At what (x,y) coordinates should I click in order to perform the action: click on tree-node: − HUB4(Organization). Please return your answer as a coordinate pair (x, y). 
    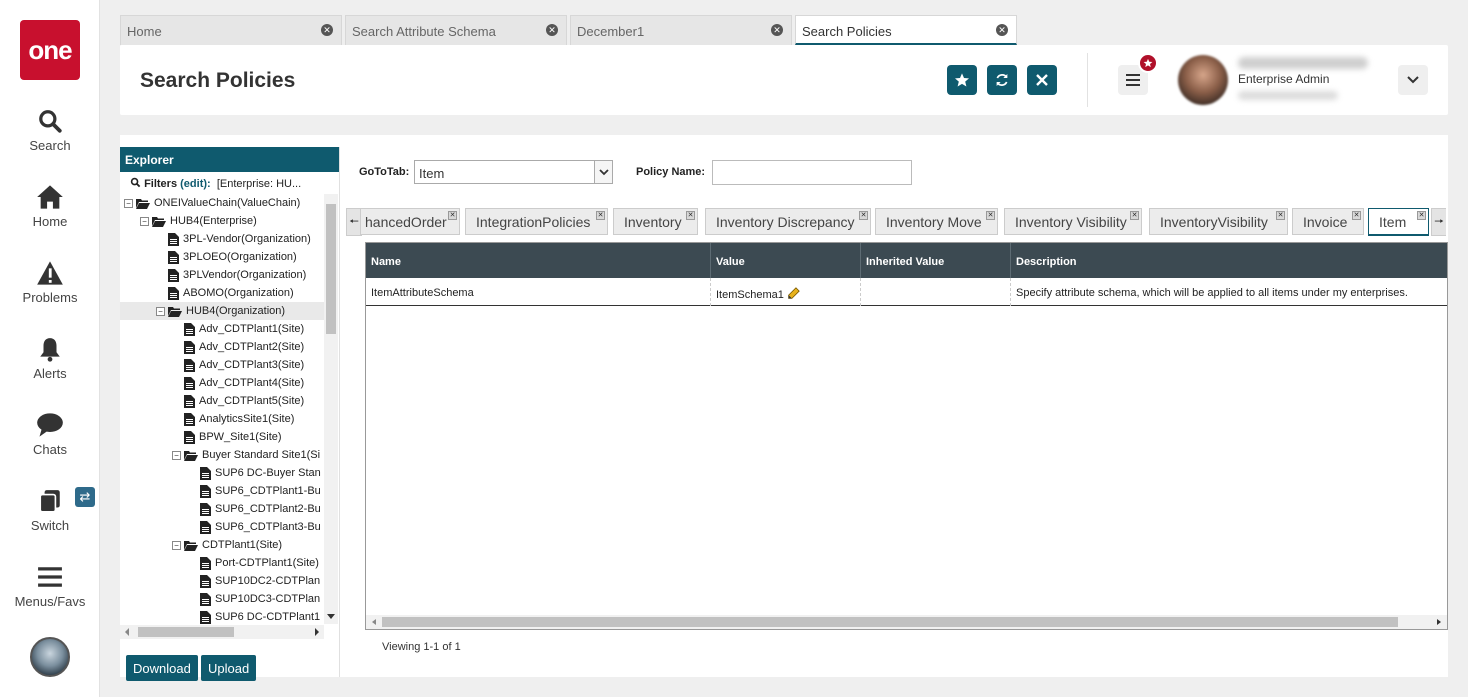
    Looking at the image, I should click on (222, 311).